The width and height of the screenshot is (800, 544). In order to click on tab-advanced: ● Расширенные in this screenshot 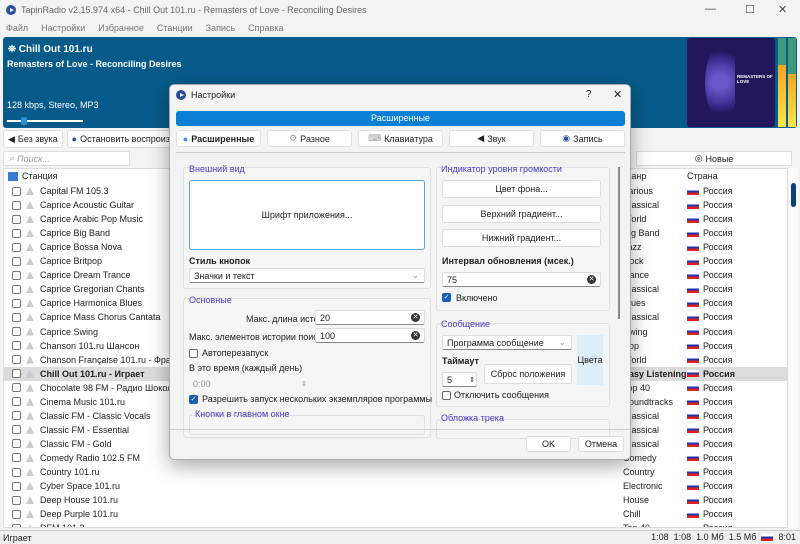, I will do `click(218, 138)`.